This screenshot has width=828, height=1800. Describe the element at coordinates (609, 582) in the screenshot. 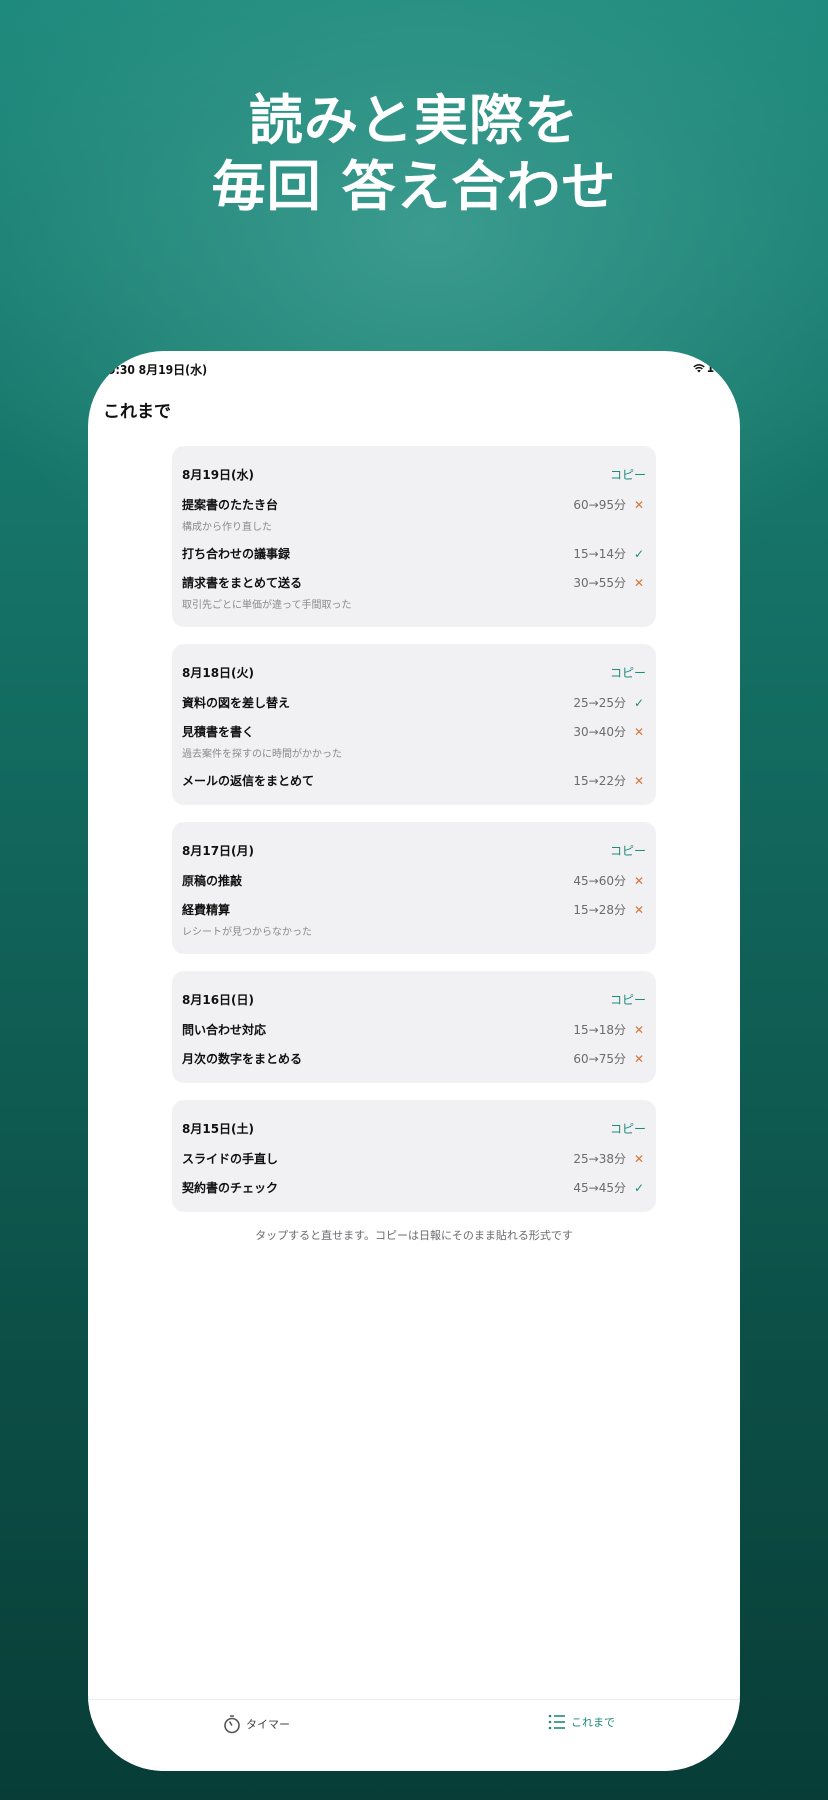

I see `entry-meta: 30→55分 ✕` at that location.